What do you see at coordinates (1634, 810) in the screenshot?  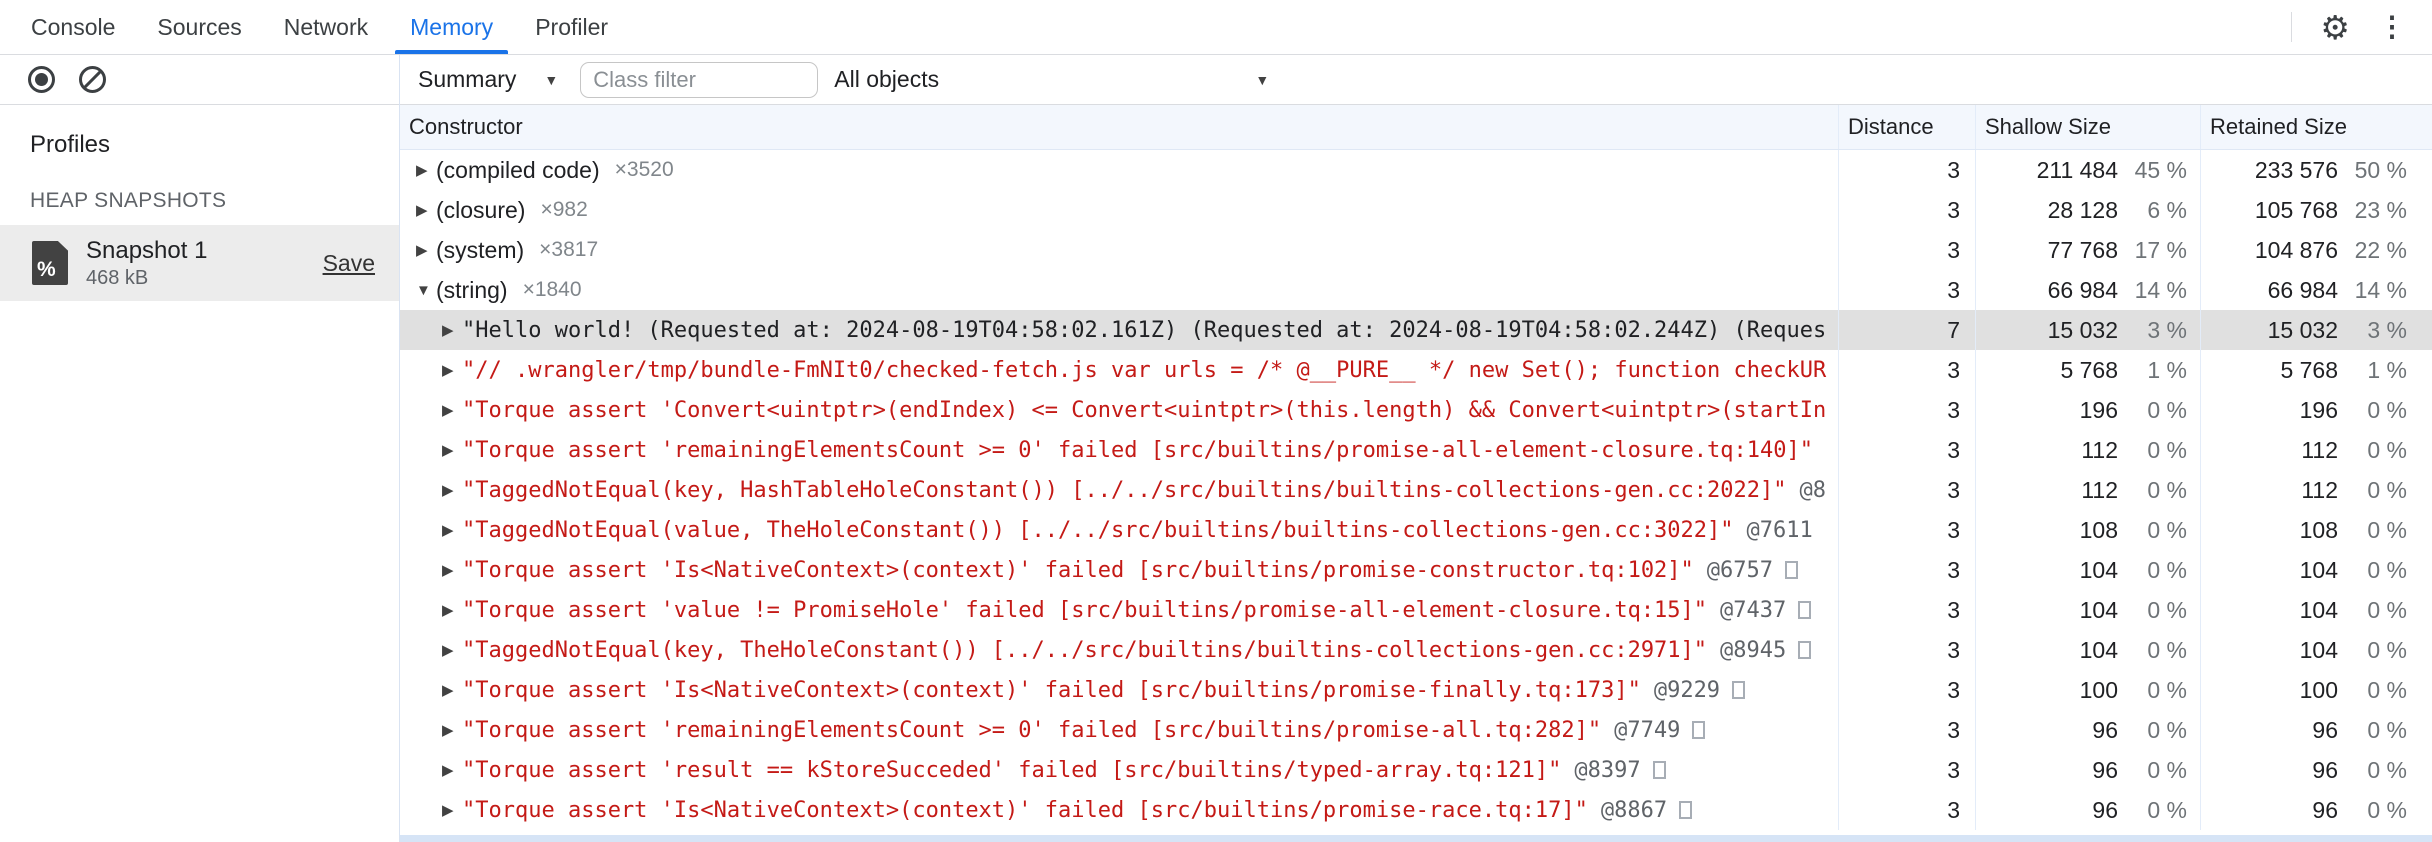 I see `object-id: @8867` at bounding box center [1634, 810].